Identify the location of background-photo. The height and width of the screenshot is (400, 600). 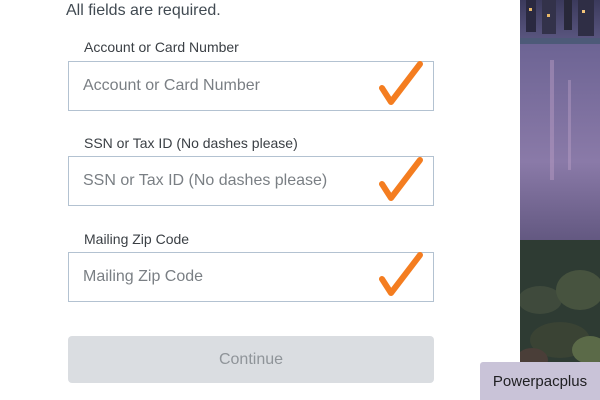
(560, 200).